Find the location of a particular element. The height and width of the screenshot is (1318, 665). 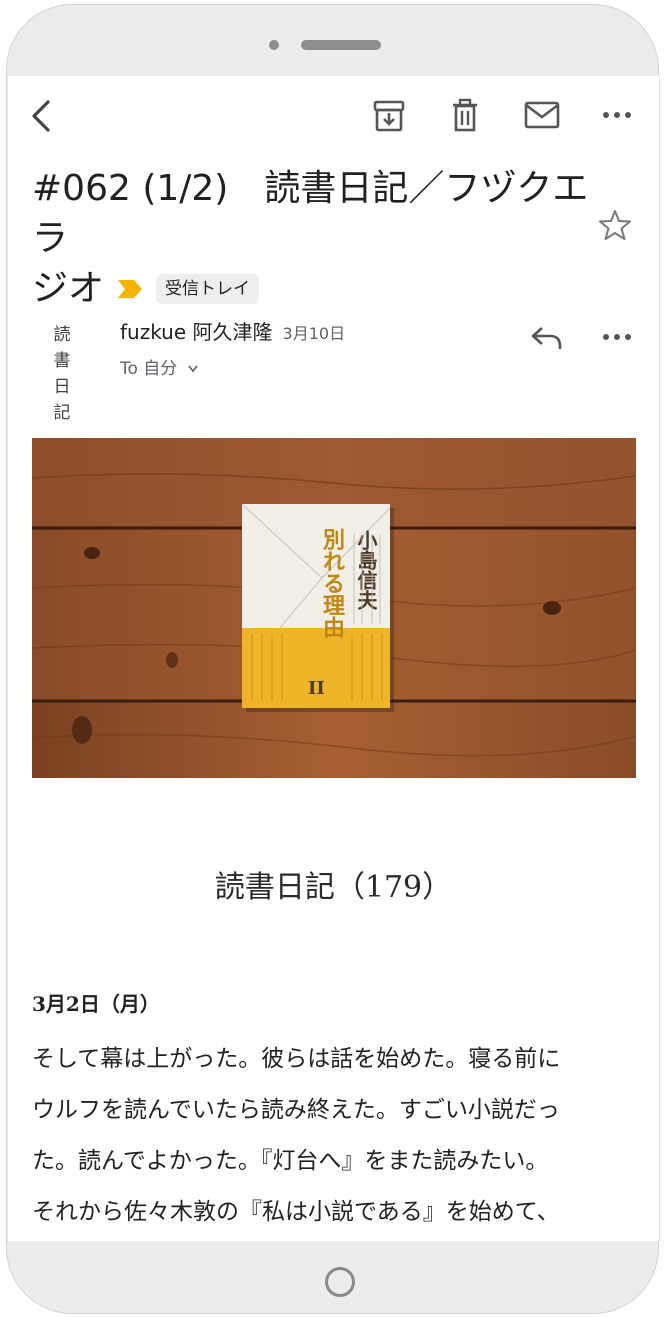

sender-name: fuzkue 阿久津隆 is located at coordinates (196, 332).